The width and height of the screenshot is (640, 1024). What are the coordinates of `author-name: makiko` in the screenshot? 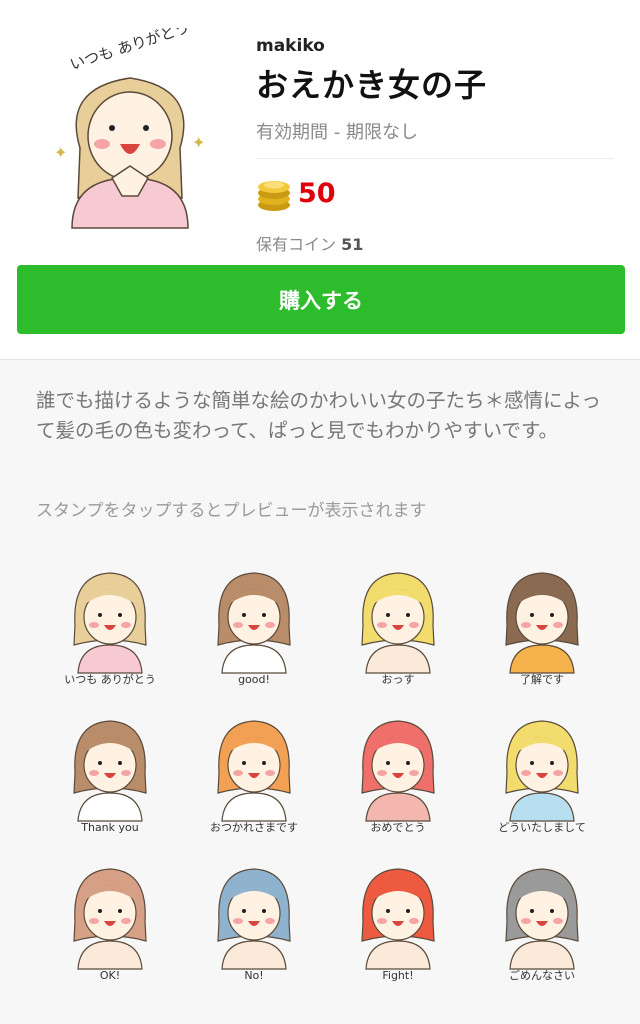 It's located at (435, 46).